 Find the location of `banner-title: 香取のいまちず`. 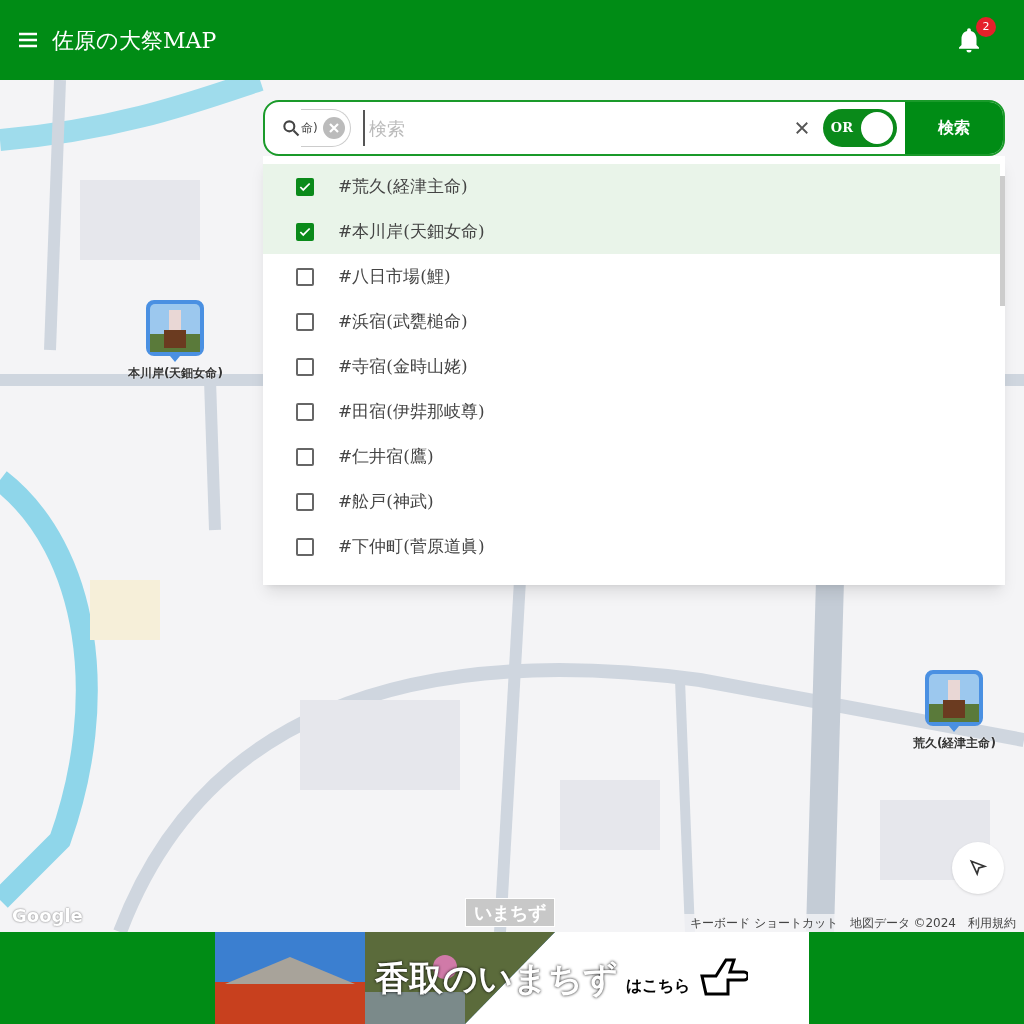

banner-title: 香取のいまちず is located at coordinates (496, 978).